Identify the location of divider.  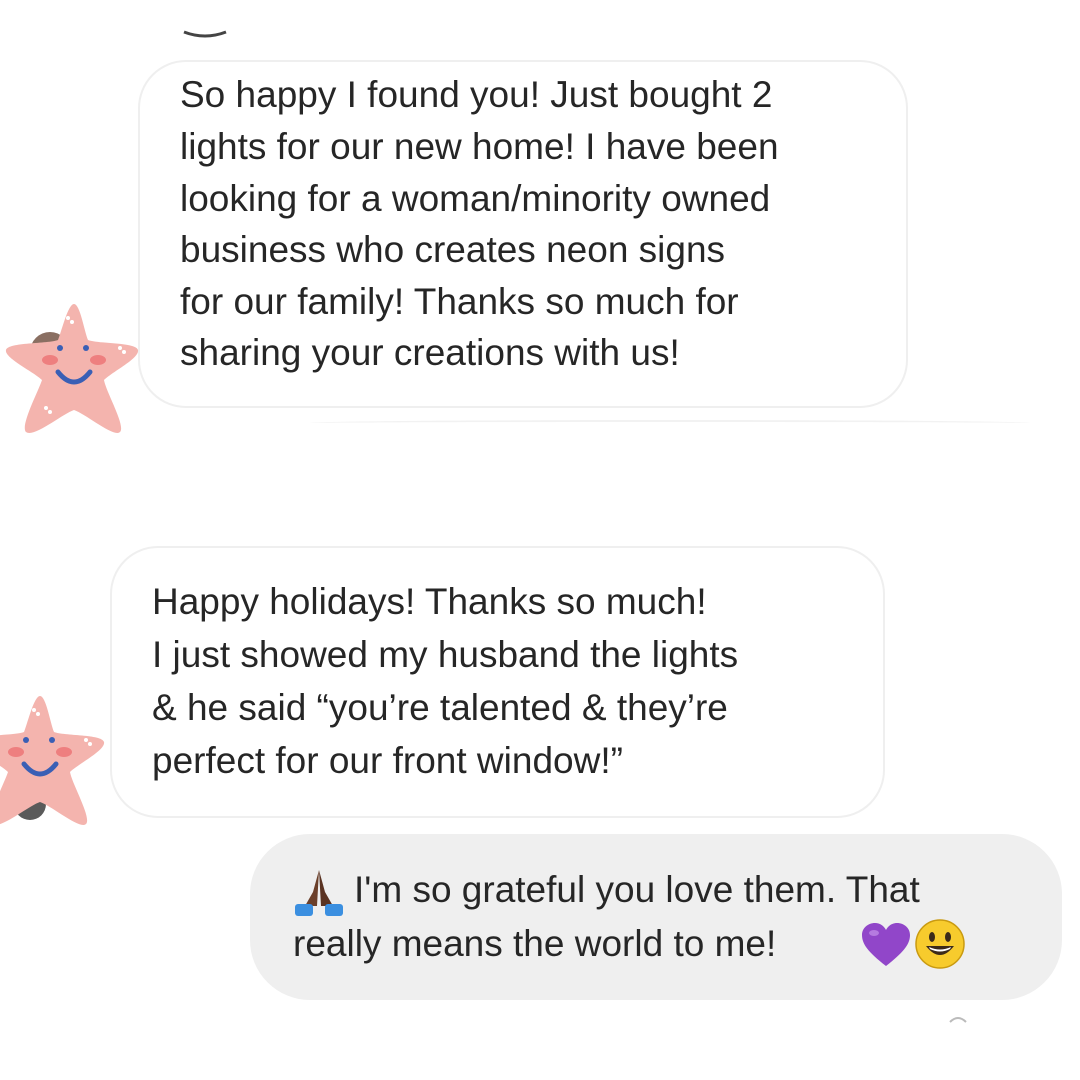
(670, 423).